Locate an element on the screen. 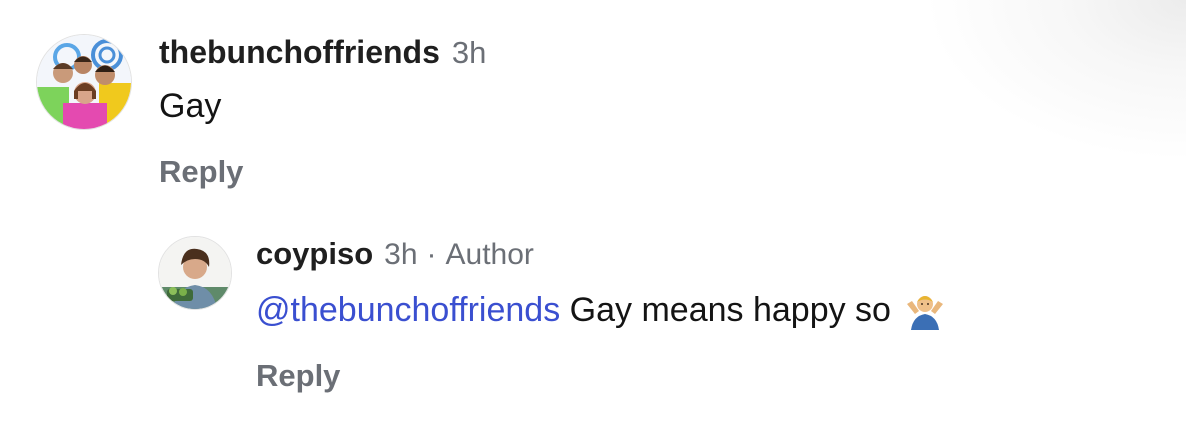 Image resolution: width=1186 pixels, height=432 pixels. comment-timestamp: 3h is located at coordinates (469, 52).